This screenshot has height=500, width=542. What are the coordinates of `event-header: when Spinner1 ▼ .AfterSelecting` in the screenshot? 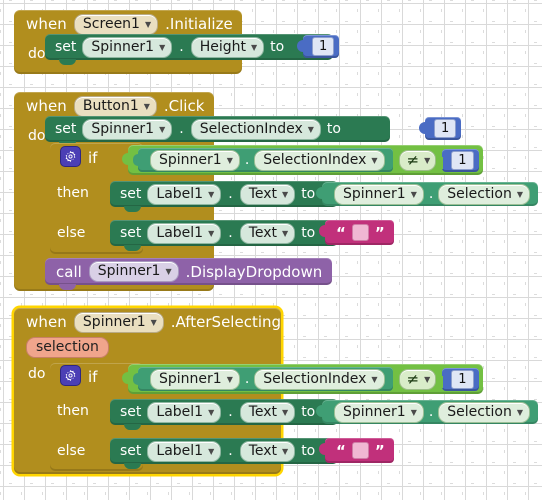 It's located at (147, 322).